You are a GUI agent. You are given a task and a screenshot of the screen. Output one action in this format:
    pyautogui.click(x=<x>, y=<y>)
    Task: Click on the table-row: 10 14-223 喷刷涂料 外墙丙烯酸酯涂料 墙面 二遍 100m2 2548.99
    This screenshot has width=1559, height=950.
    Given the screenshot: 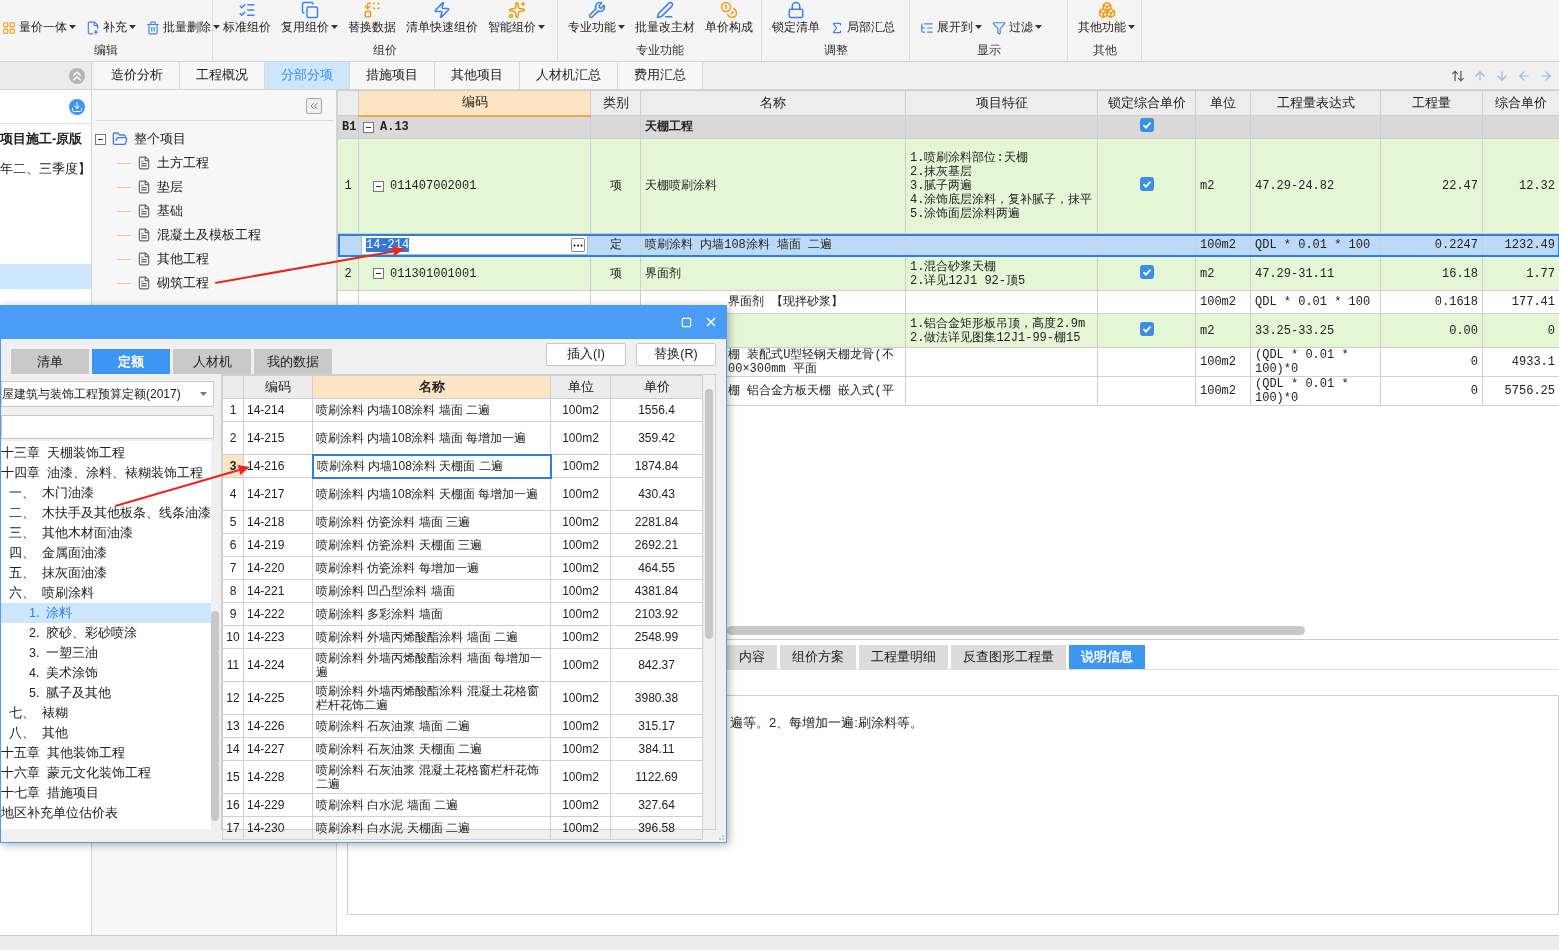 What is the action you would take?
    pyautogui.click(x=462, y=637)
    